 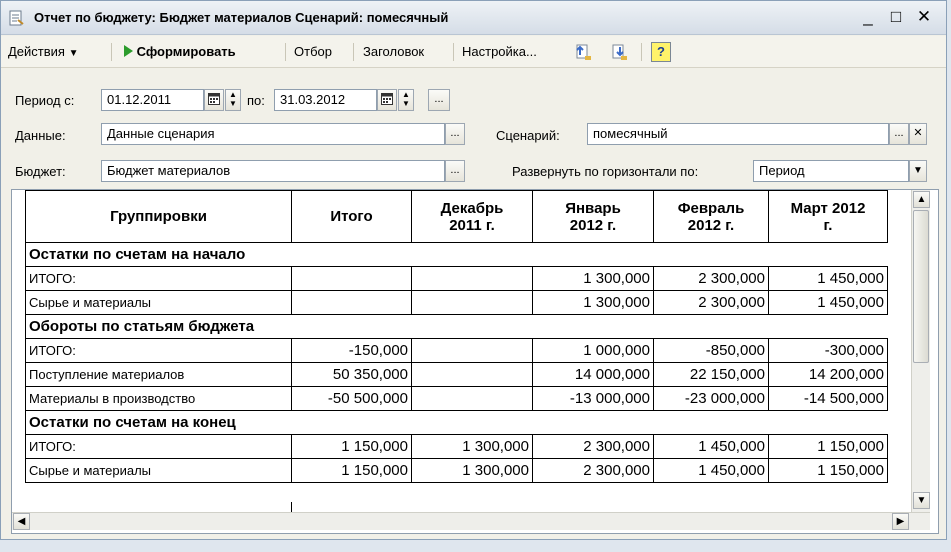 I want to click on expand-label: Развернуть по горизонтали по:, so click(x=605, y=171).